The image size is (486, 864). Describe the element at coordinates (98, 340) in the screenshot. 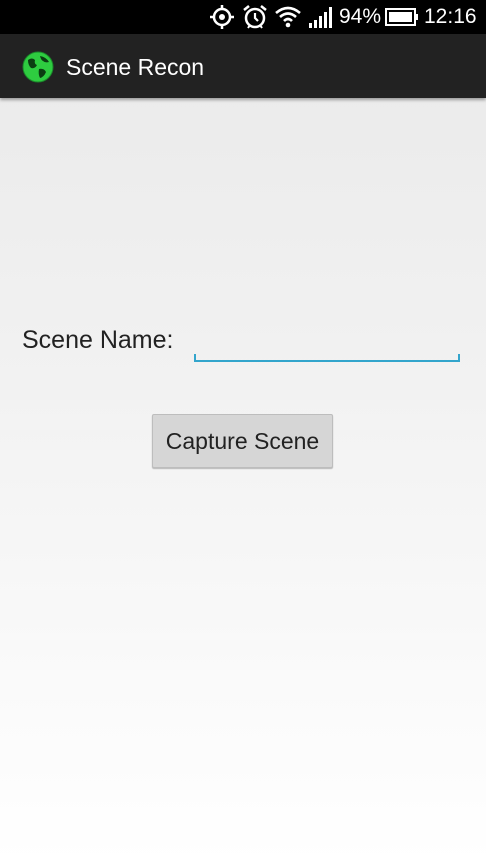

I see `scene-name-label: Scene Name:` at that location.